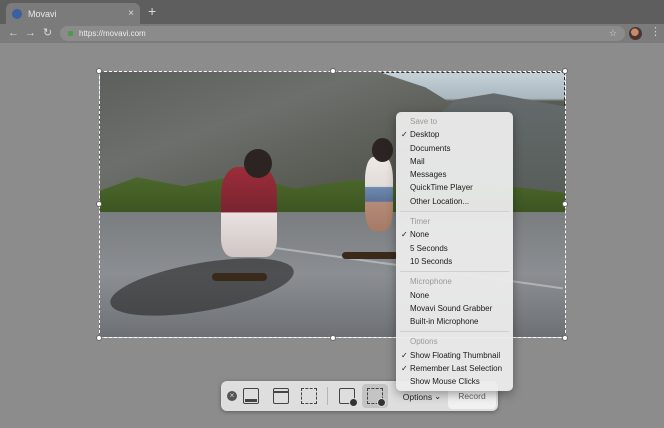  I want to click on menu-item-label: Documents, so click(430, 148).